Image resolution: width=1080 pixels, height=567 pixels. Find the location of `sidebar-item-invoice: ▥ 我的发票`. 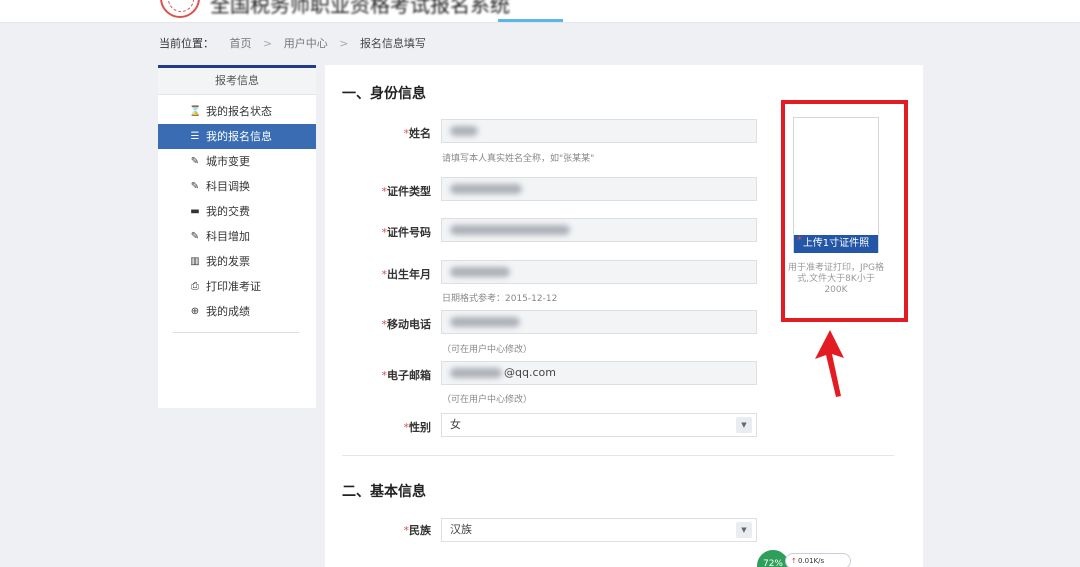

sidebar-item-invoice: ▥ 我的发票 is located at coordinates (237, 261).